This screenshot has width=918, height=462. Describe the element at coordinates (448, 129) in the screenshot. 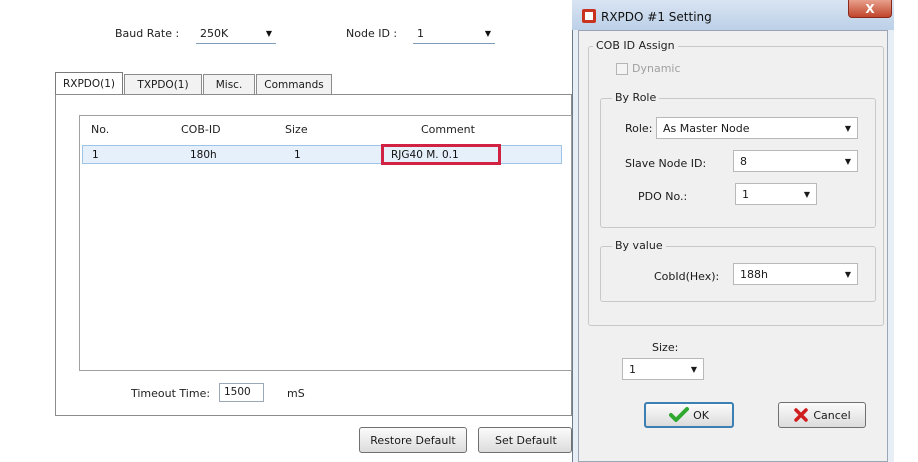

I see `column-header-comment: Comment` at that location.